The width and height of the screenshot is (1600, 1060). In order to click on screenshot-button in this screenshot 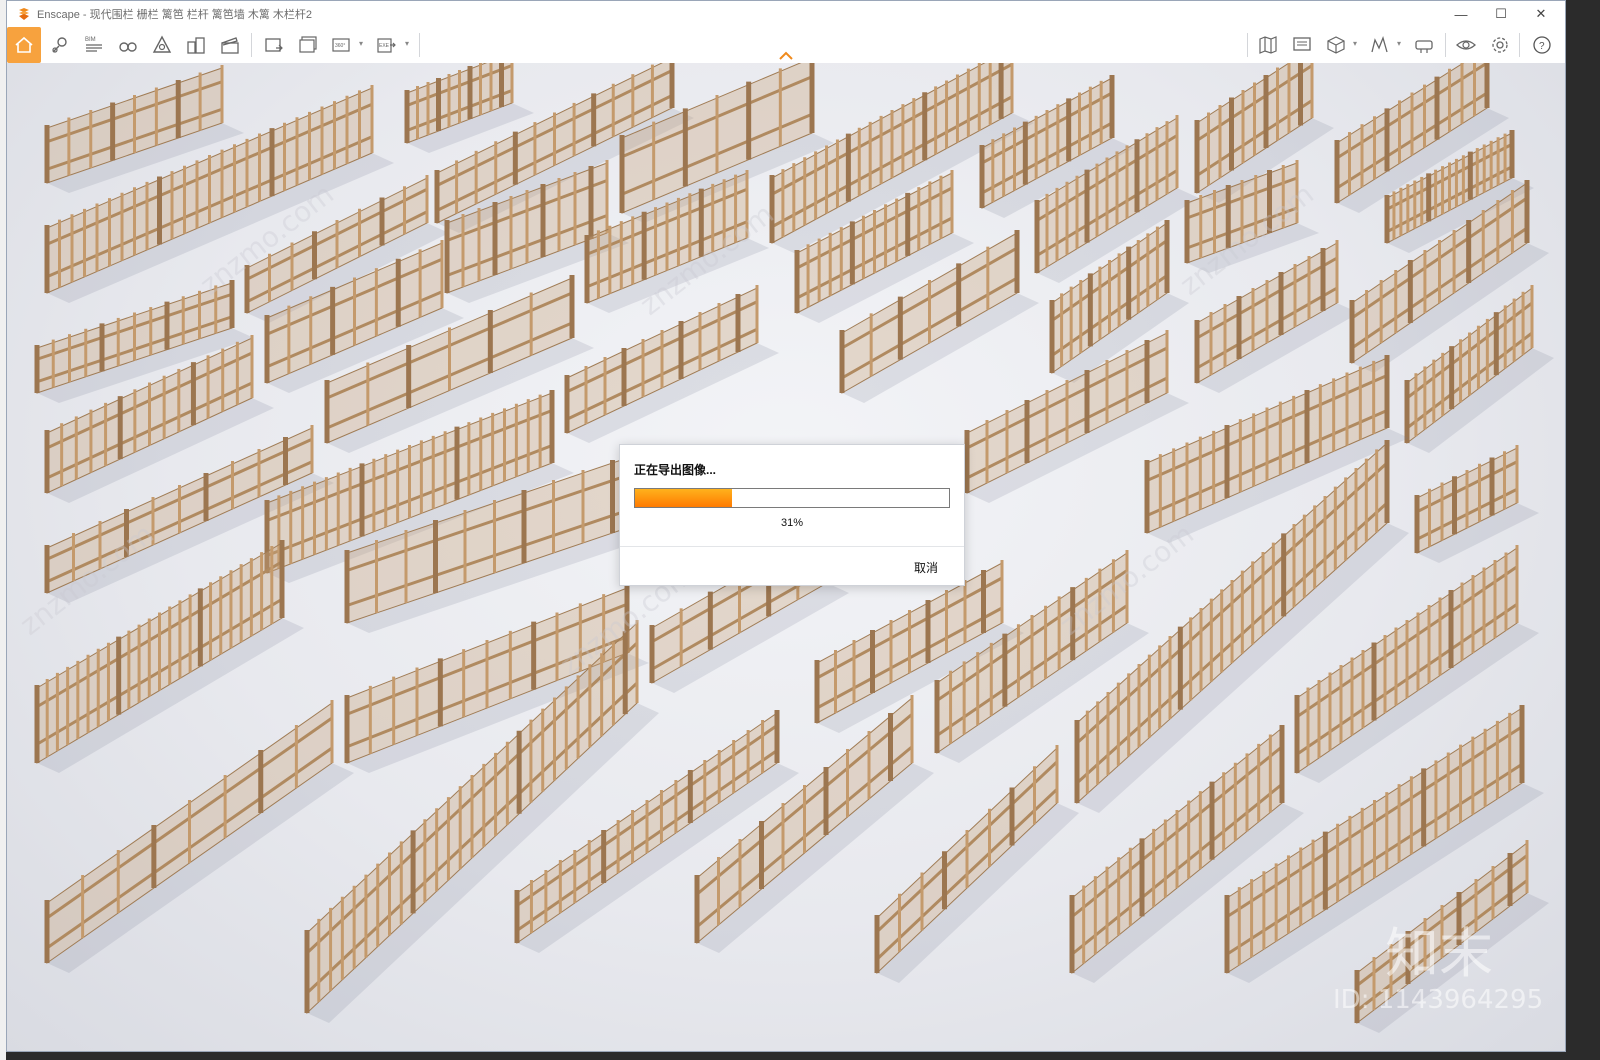, I will do `click(274, 45)`.